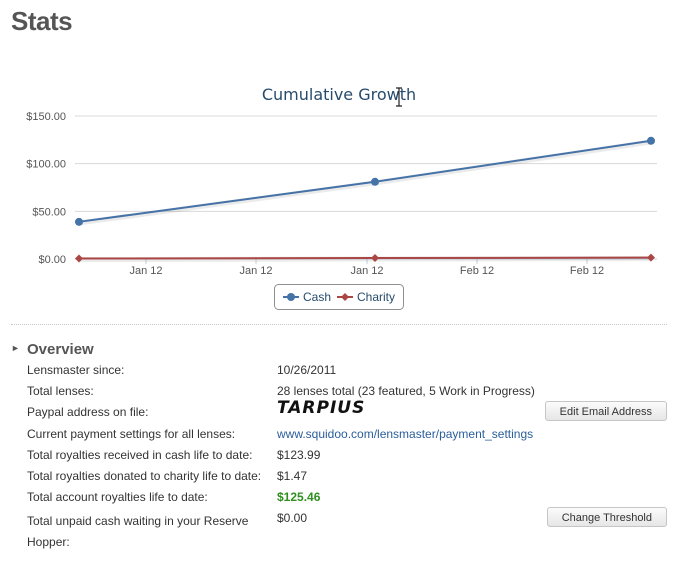 This screenshot has width=679, height=569. What do you see at coordinates (292, 476) in the screenshot?
I see `charity-royalties-value: $1.47` at bounding box center [292, 476].